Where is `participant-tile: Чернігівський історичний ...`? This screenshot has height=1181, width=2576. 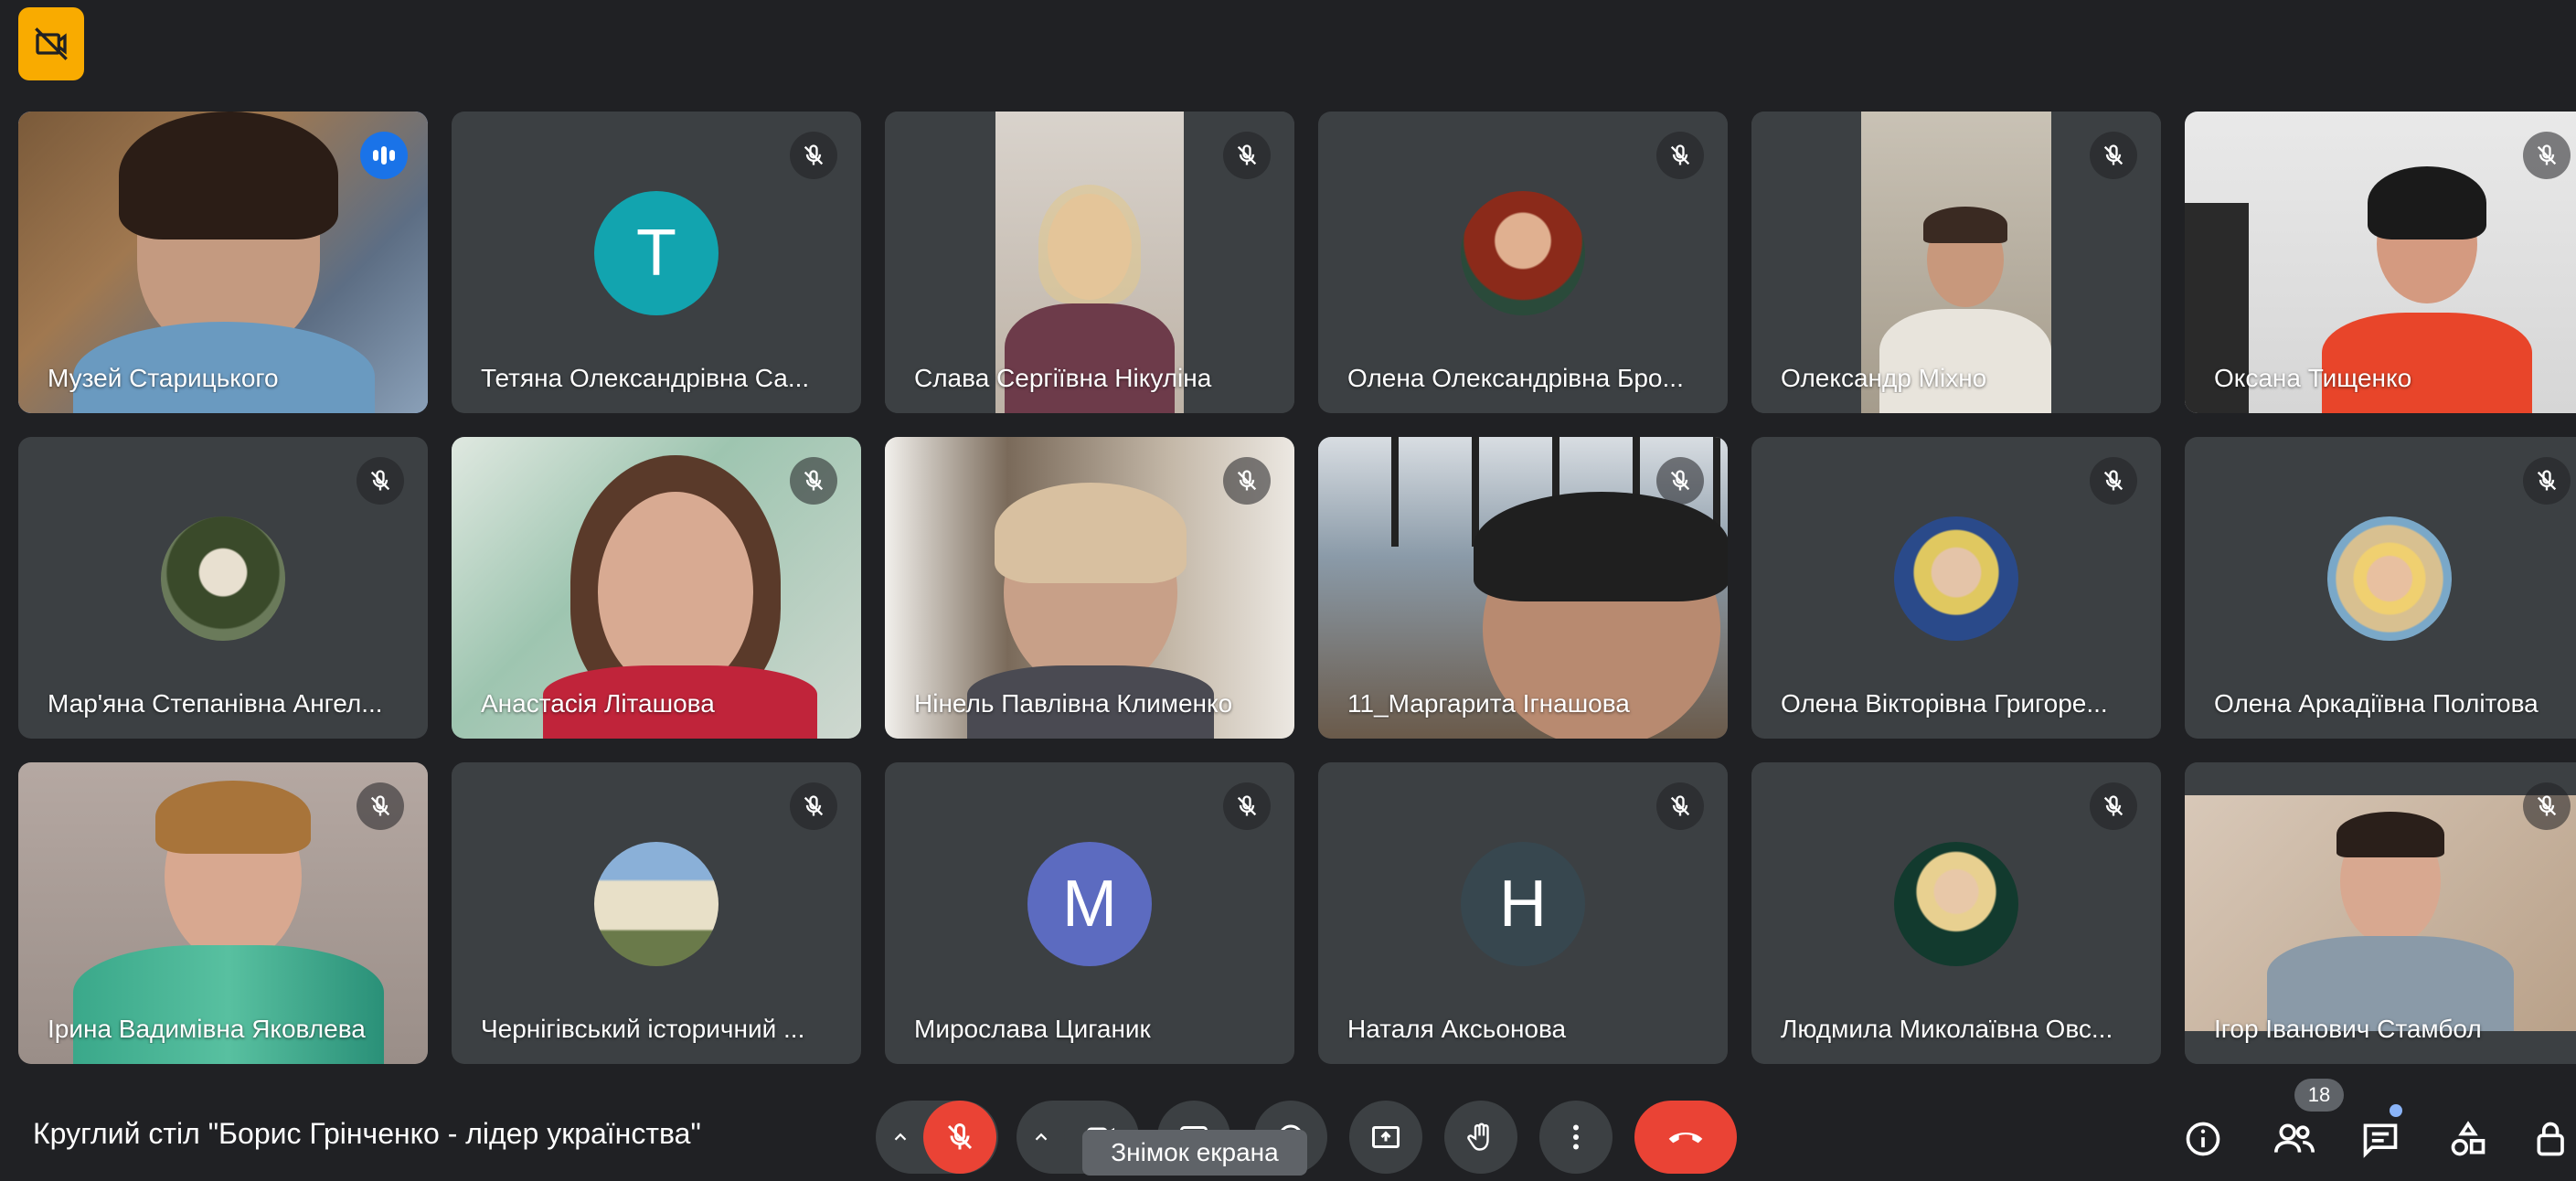
participant-tile: Чернігівський історичний ... is located at coordinates (656, 913).